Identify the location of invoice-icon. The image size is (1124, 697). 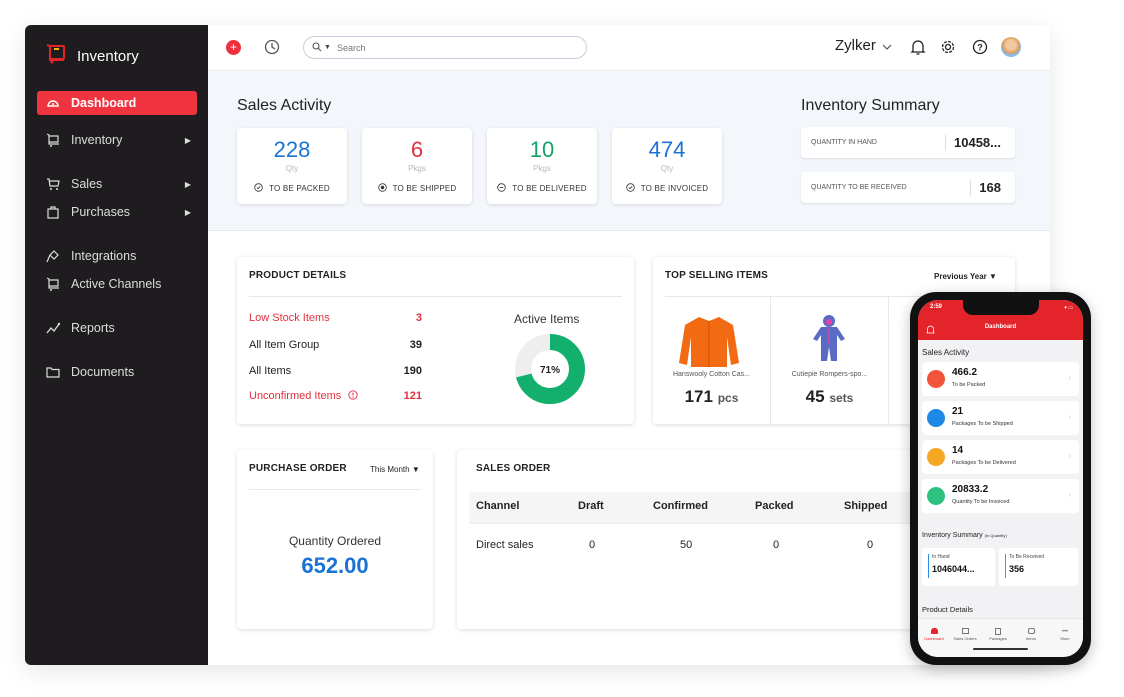
(936, 496).